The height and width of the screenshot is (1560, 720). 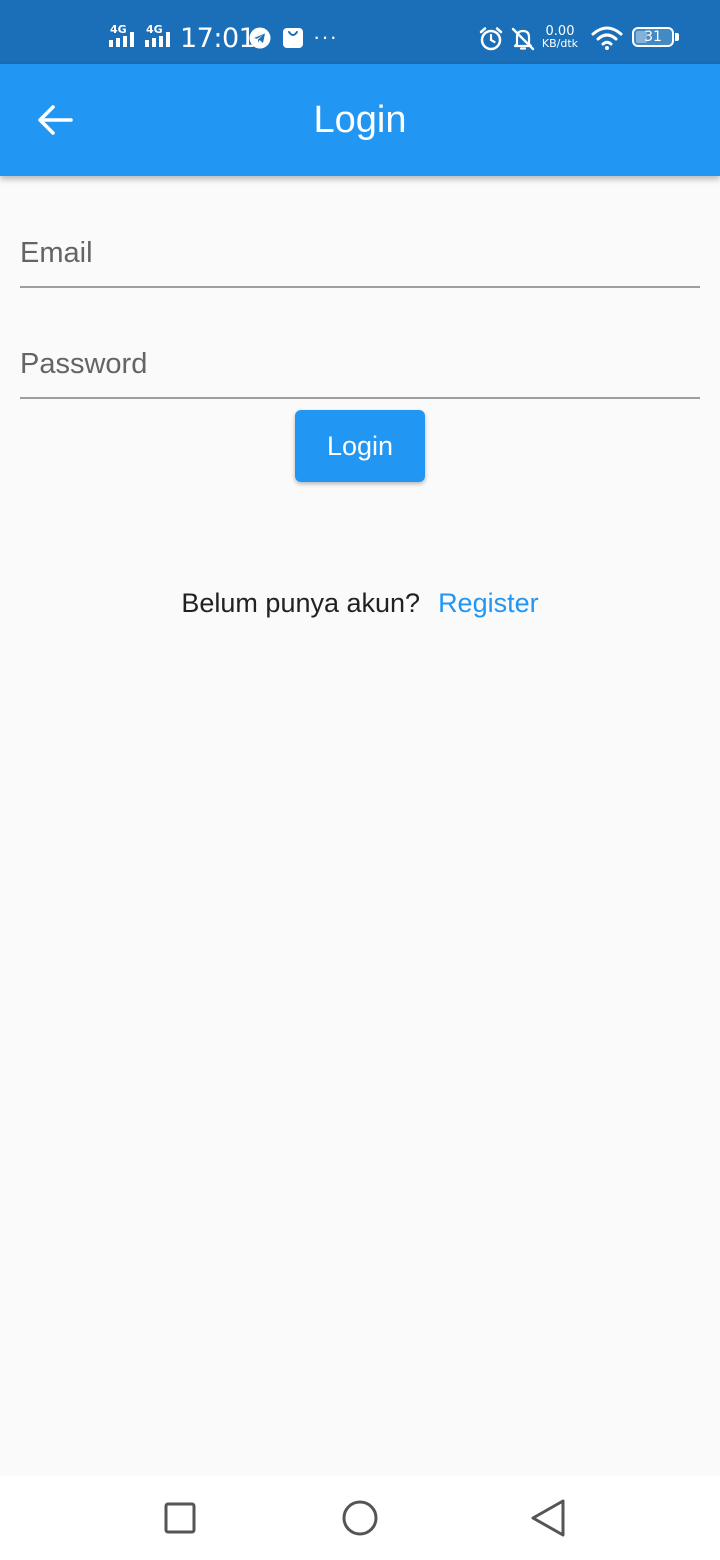 I want to click on status-bar: 4G 4G 17:01 ··· 0.00 KB/dtk 31, so click(x=360, y=32).